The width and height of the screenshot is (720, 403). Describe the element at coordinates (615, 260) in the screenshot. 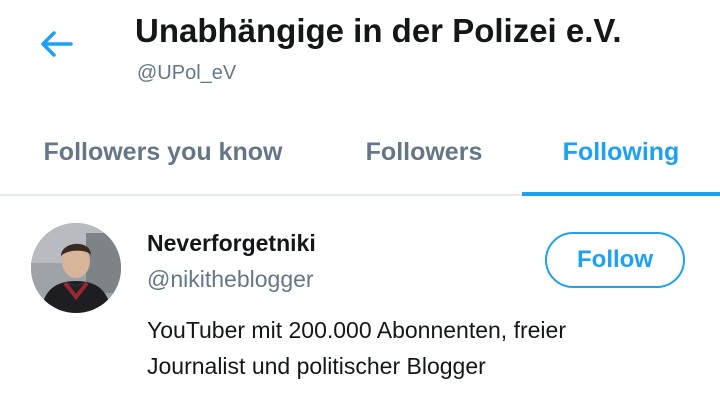

I see `follow-button: Follow` at that location.